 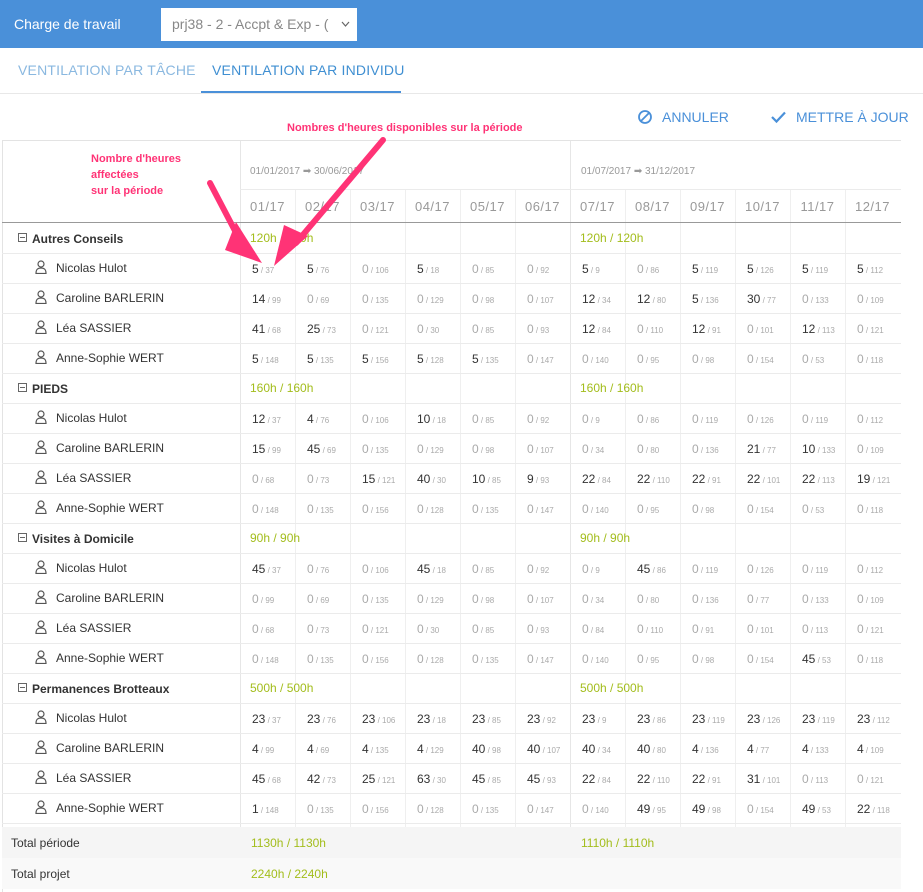 What do you see at coordinates (813, 509) in the screenshot?
I see `hours-cell: 0 / 53` at bounding box center [813, 509].